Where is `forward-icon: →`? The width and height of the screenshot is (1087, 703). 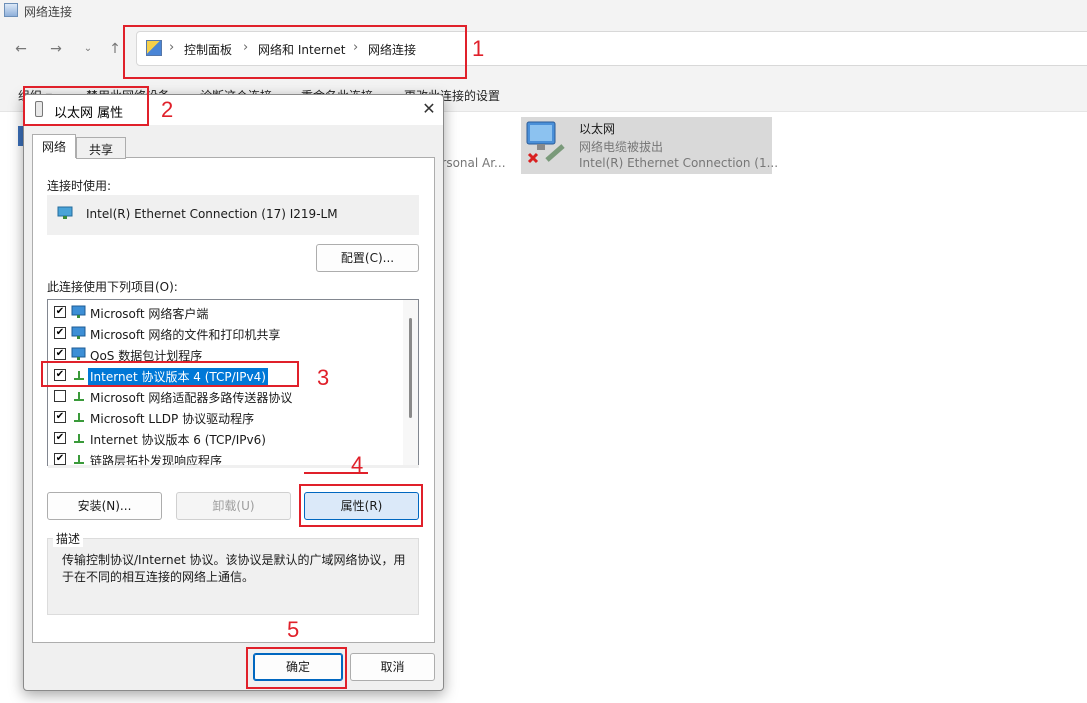
forward-icon: → is located at coordinates (56, 49).